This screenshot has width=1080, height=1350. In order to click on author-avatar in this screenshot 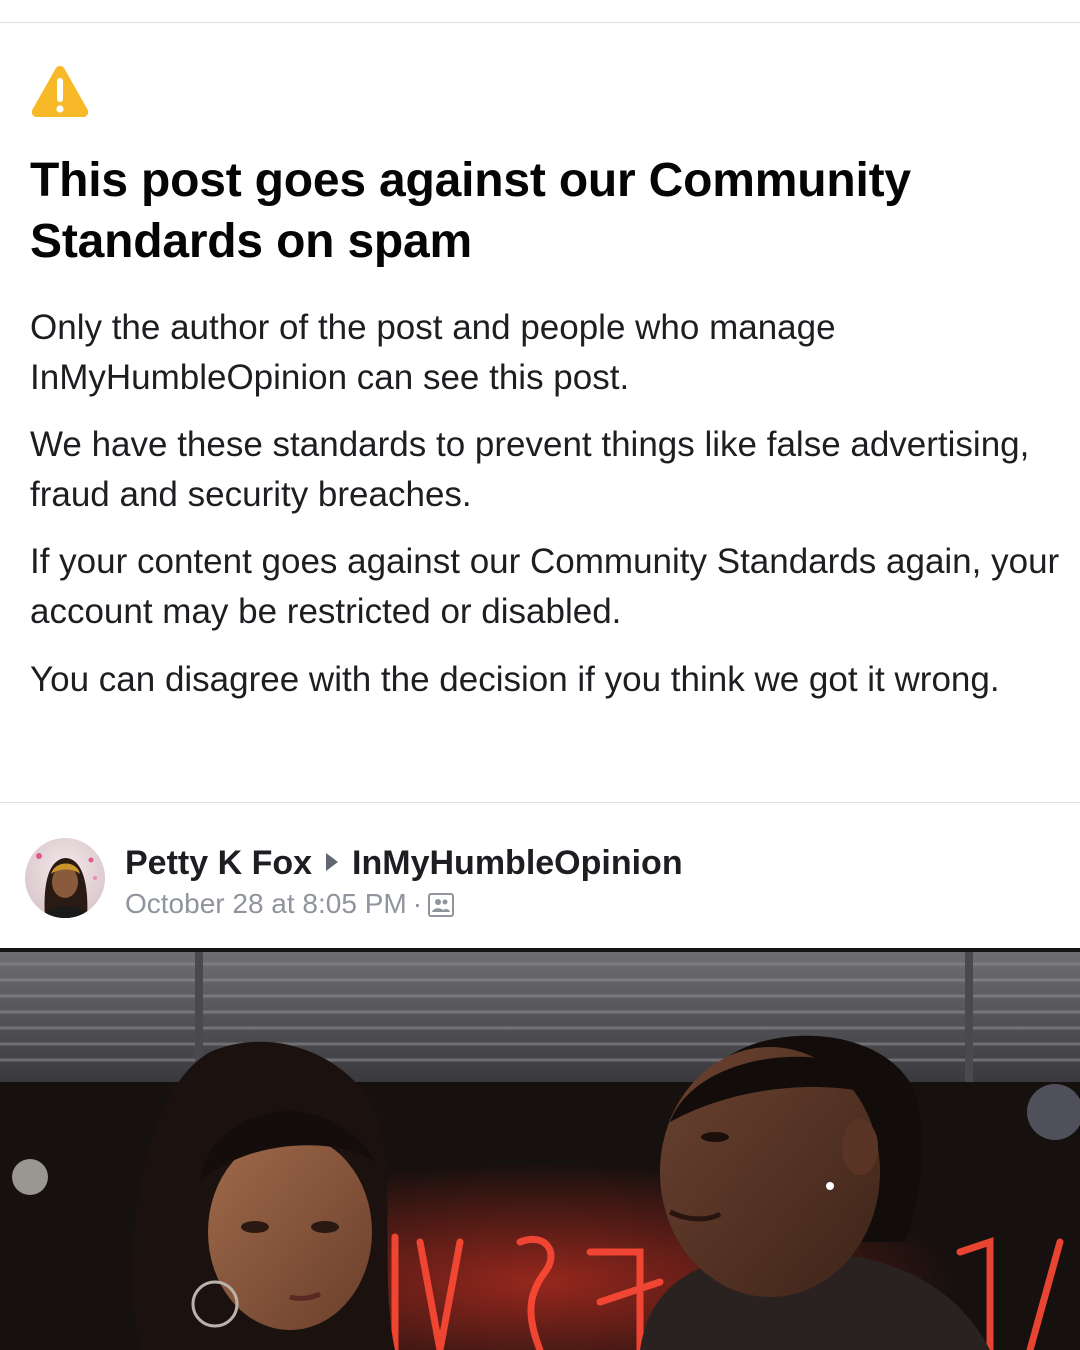, I will do `click(65, 878)`.